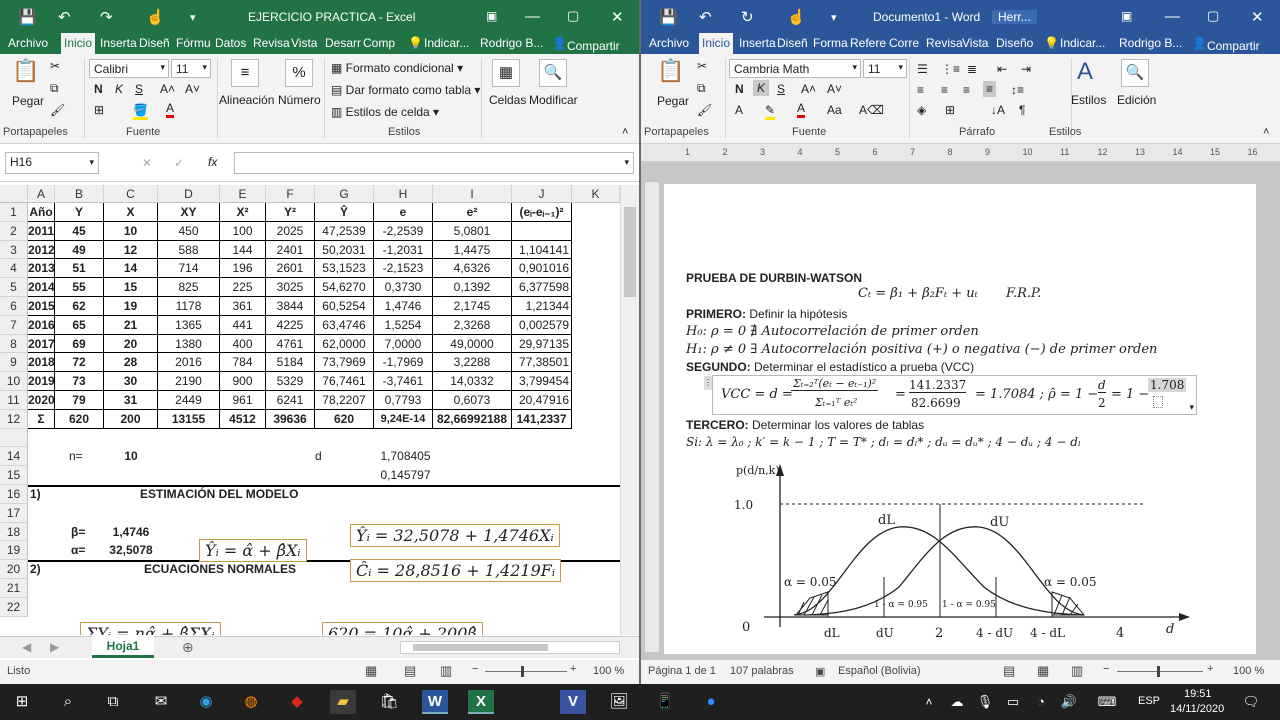  What do you see at coordinates (820, 671) in the screenshot?
I see `proofing-icon: ▣` at bounding box center [820, 671].